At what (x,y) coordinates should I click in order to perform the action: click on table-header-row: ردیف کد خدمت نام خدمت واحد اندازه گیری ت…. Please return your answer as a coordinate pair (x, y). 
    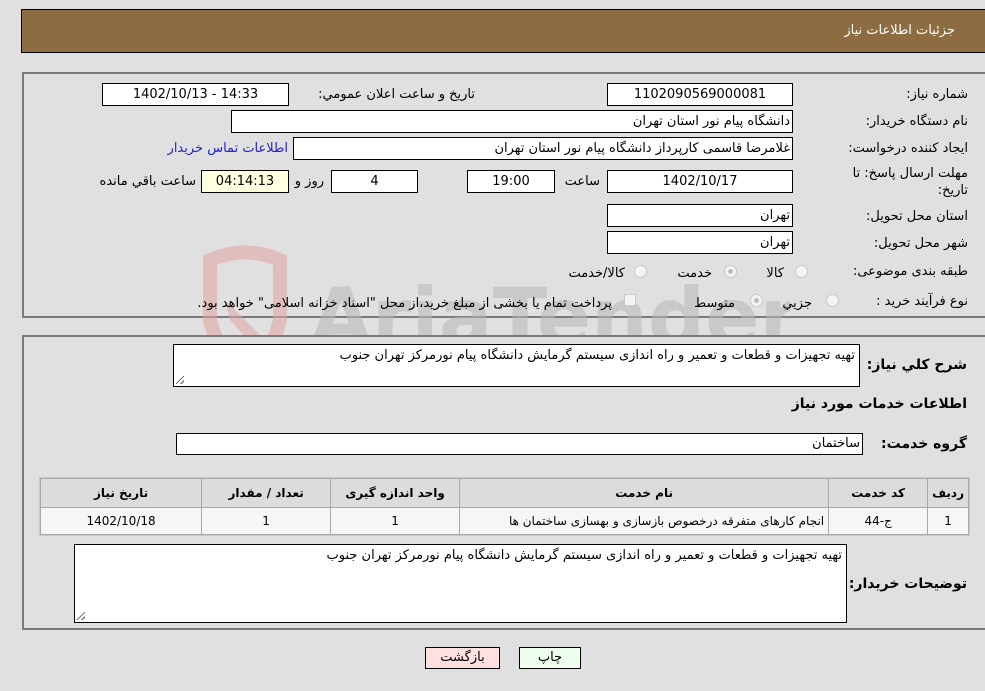
    Looking at the image, I should click on (504, 493).